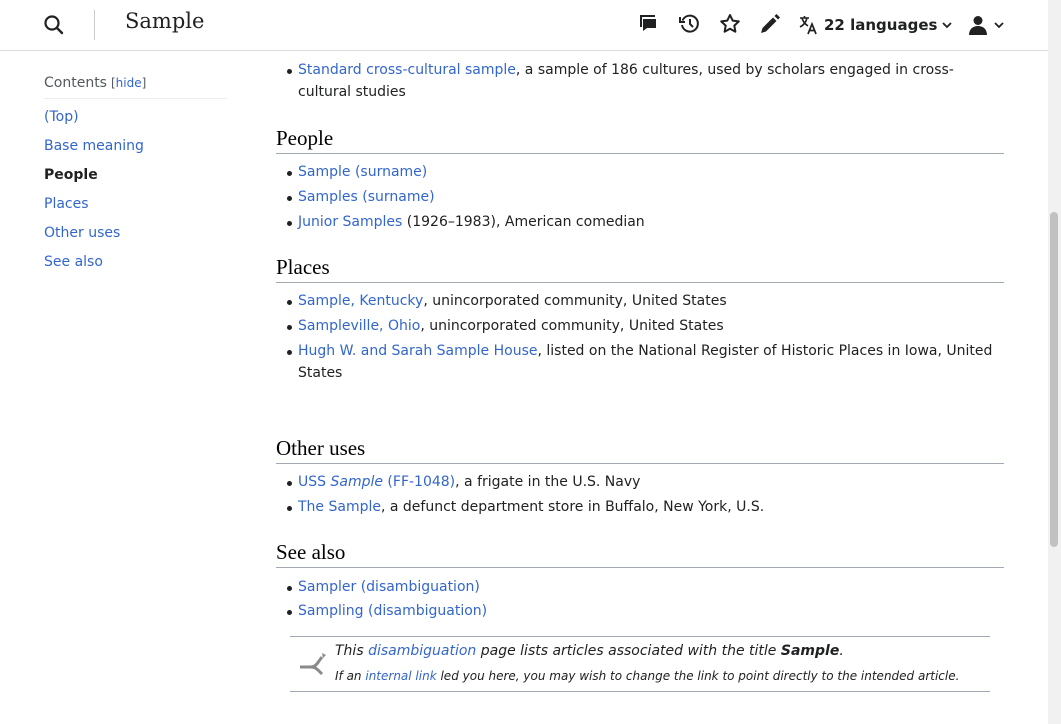 This screenshot has height=724, width=1061. I want to click on edit-pencil-icon, so click(770, 23).